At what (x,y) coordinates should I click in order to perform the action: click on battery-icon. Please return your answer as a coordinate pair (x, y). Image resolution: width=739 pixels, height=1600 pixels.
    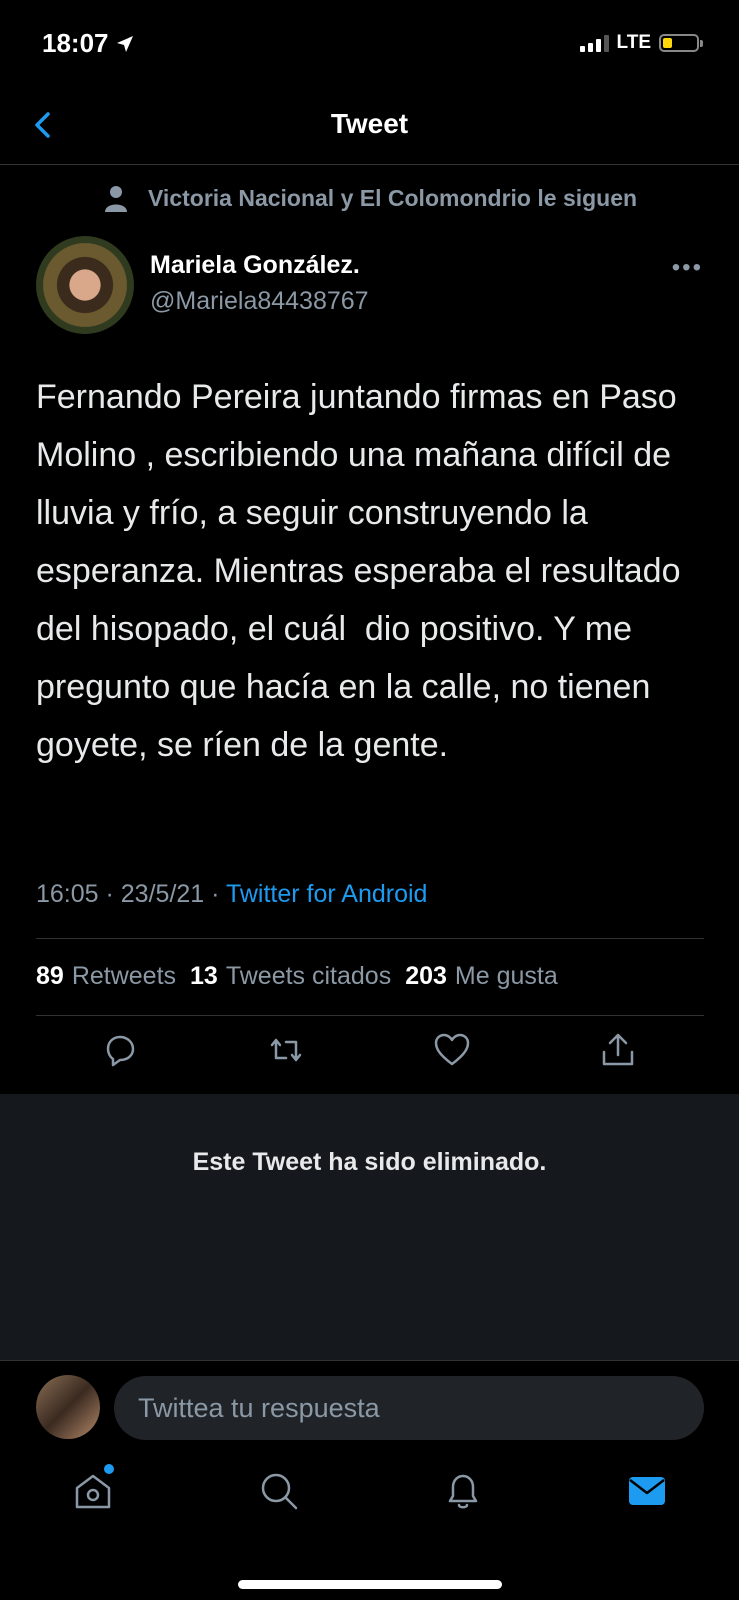
    Looking at the image, I should click on (681, 43).